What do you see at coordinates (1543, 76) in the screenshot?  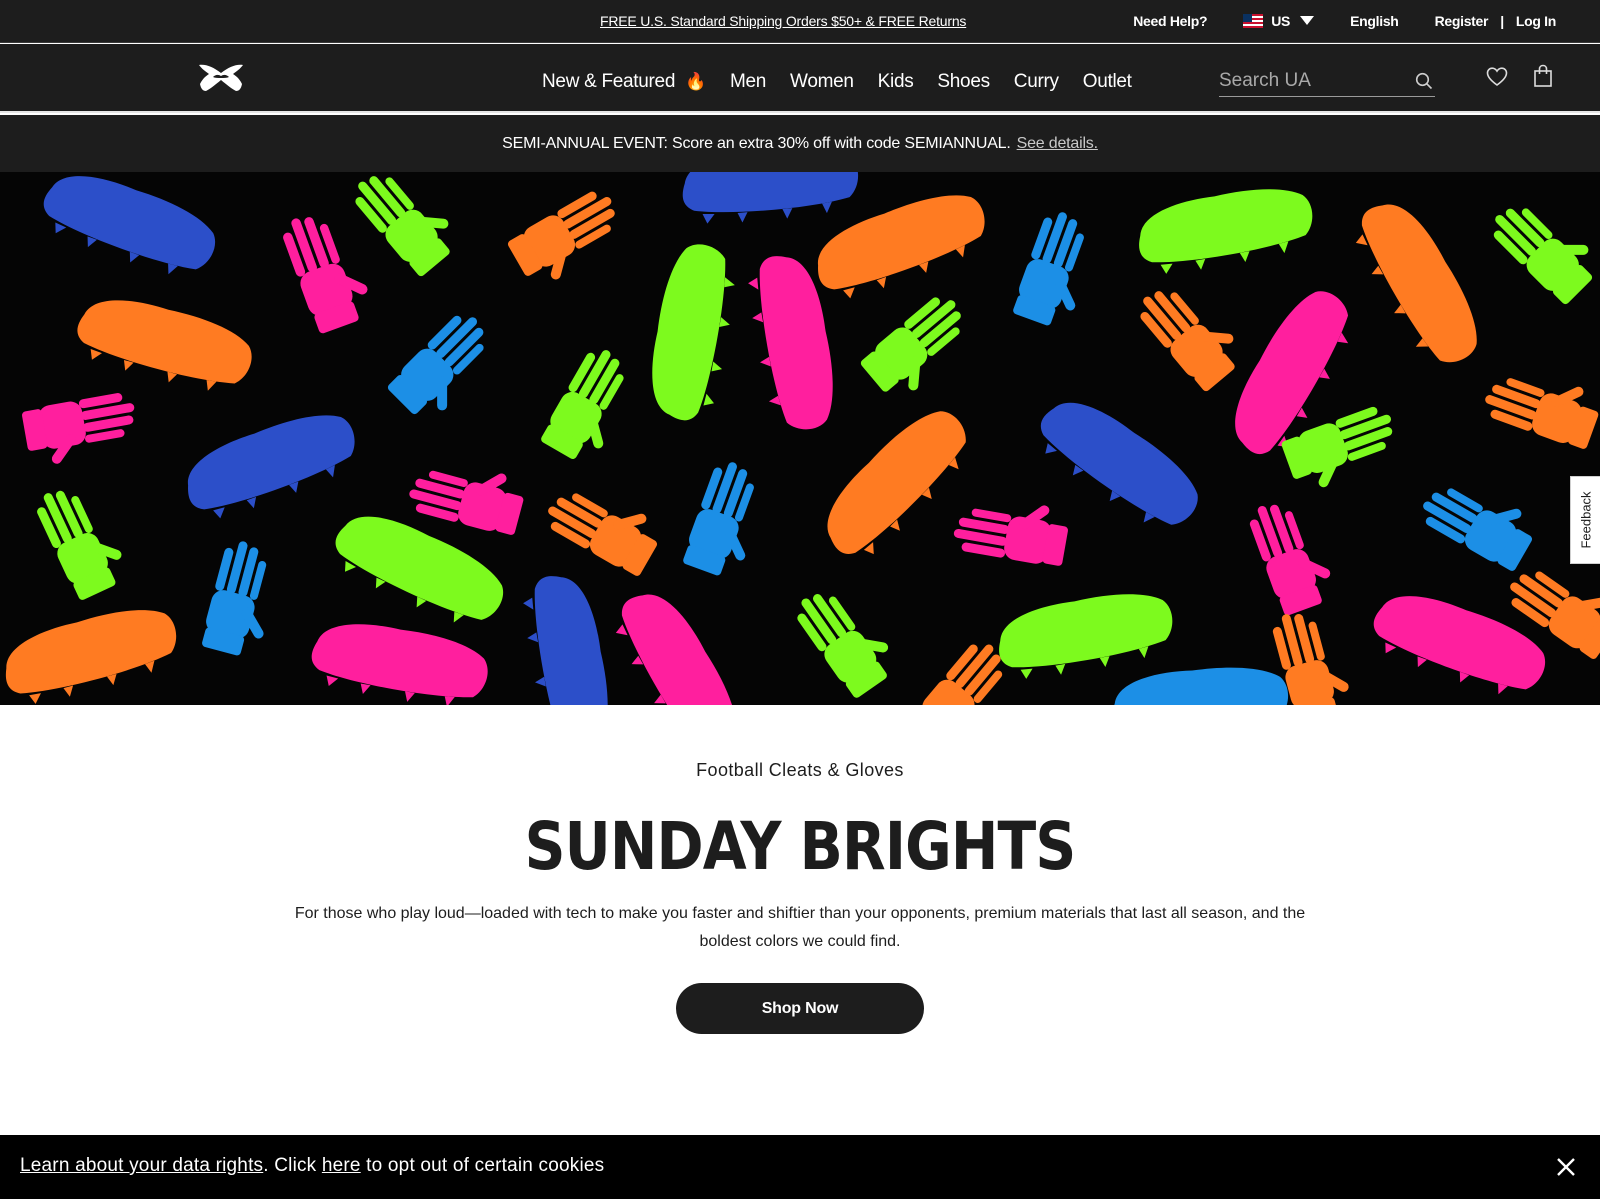 I see `shopping-bag-icon` at bounding box center [1543, 76].